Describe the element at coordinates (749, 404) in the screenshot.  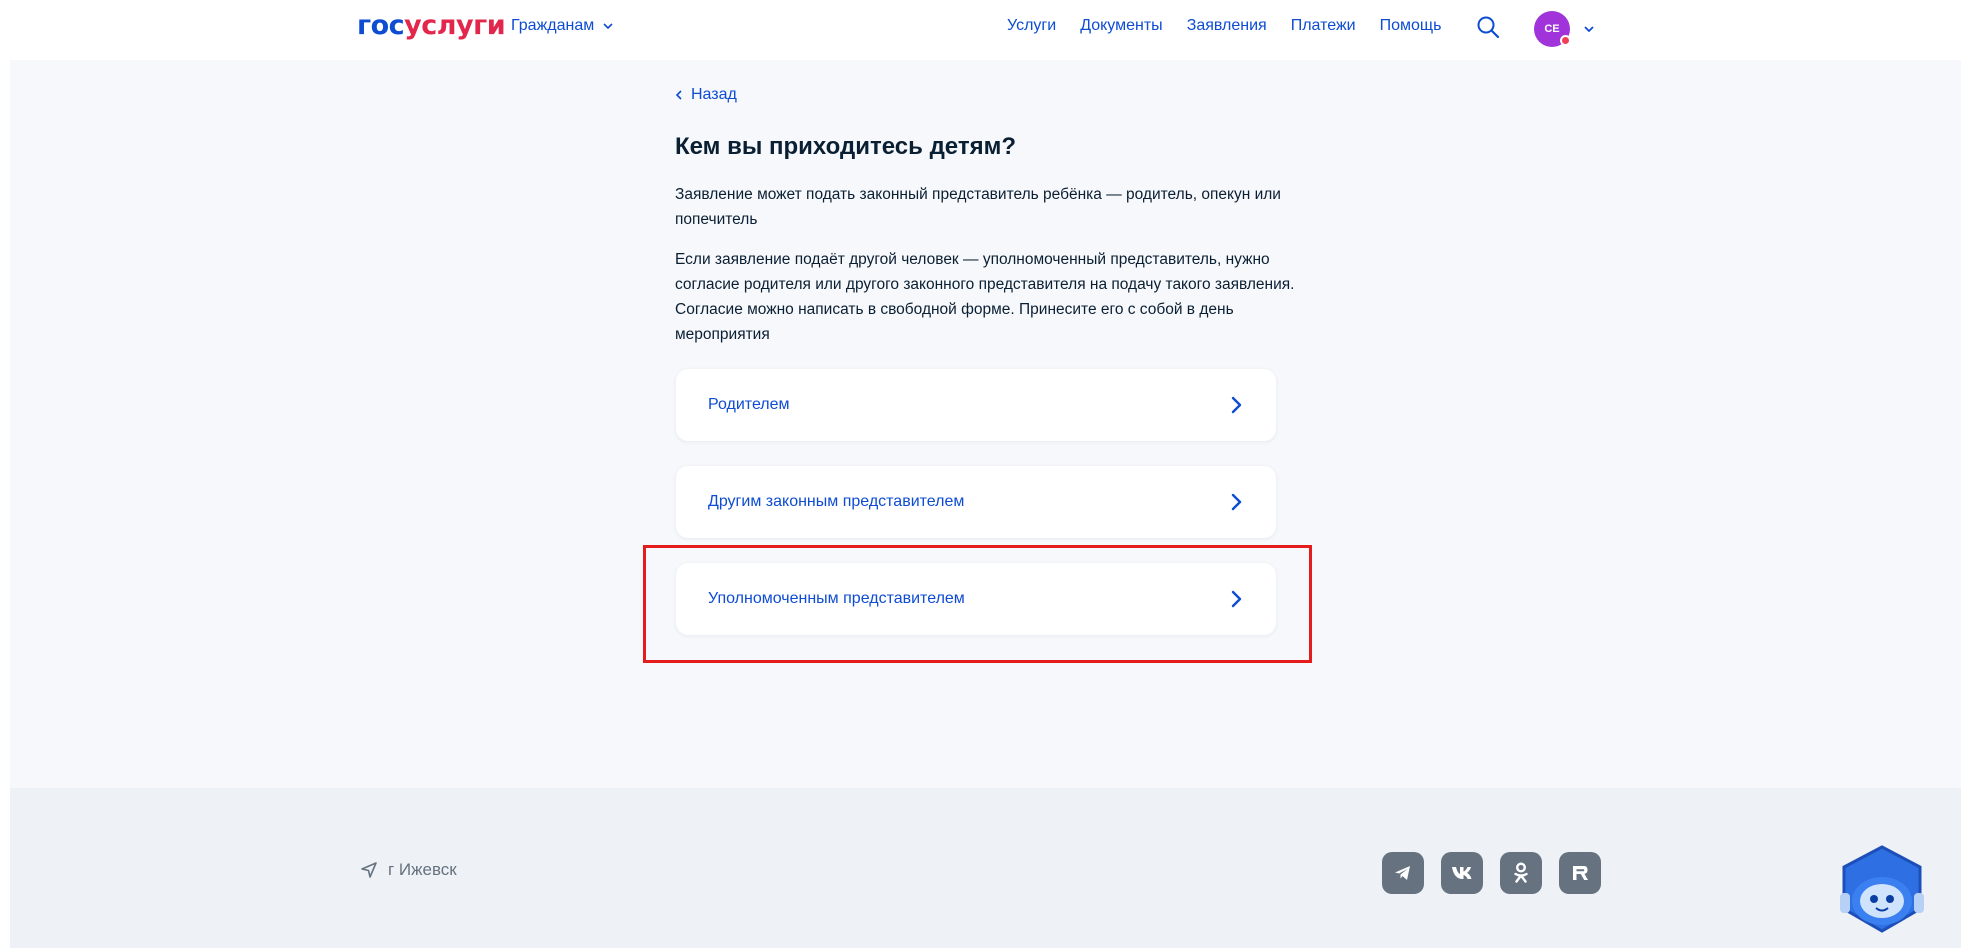
I see `option-label: Родителем` at that location.